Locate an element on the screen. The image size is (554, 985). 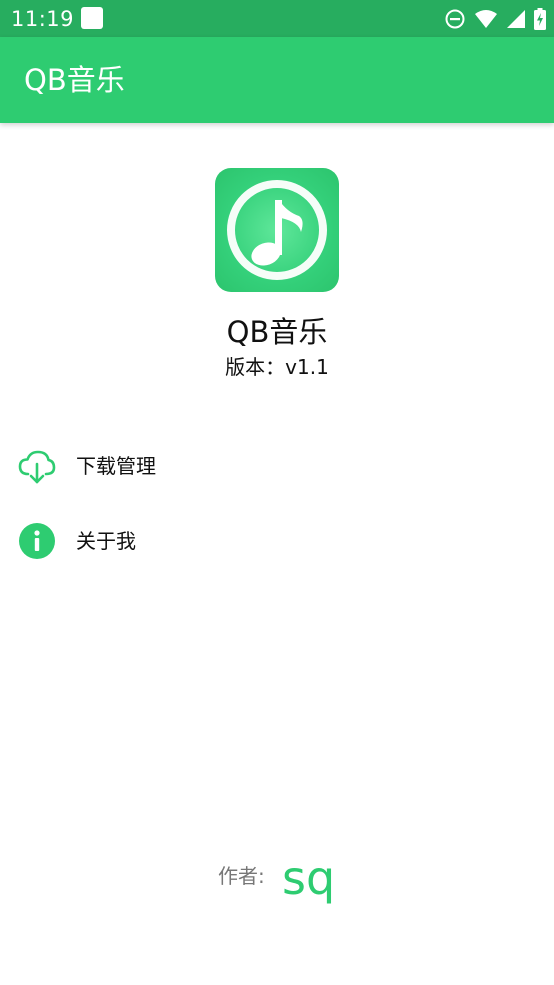
status-icons is located at coordinates (495, 19).